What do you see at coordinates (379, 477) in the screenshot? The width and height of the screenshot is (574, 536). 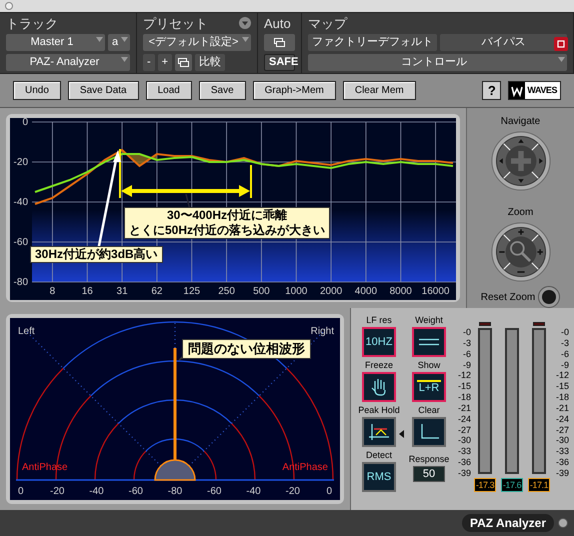 I see `toggle-button: RMS` at bounding box center [379, 477].